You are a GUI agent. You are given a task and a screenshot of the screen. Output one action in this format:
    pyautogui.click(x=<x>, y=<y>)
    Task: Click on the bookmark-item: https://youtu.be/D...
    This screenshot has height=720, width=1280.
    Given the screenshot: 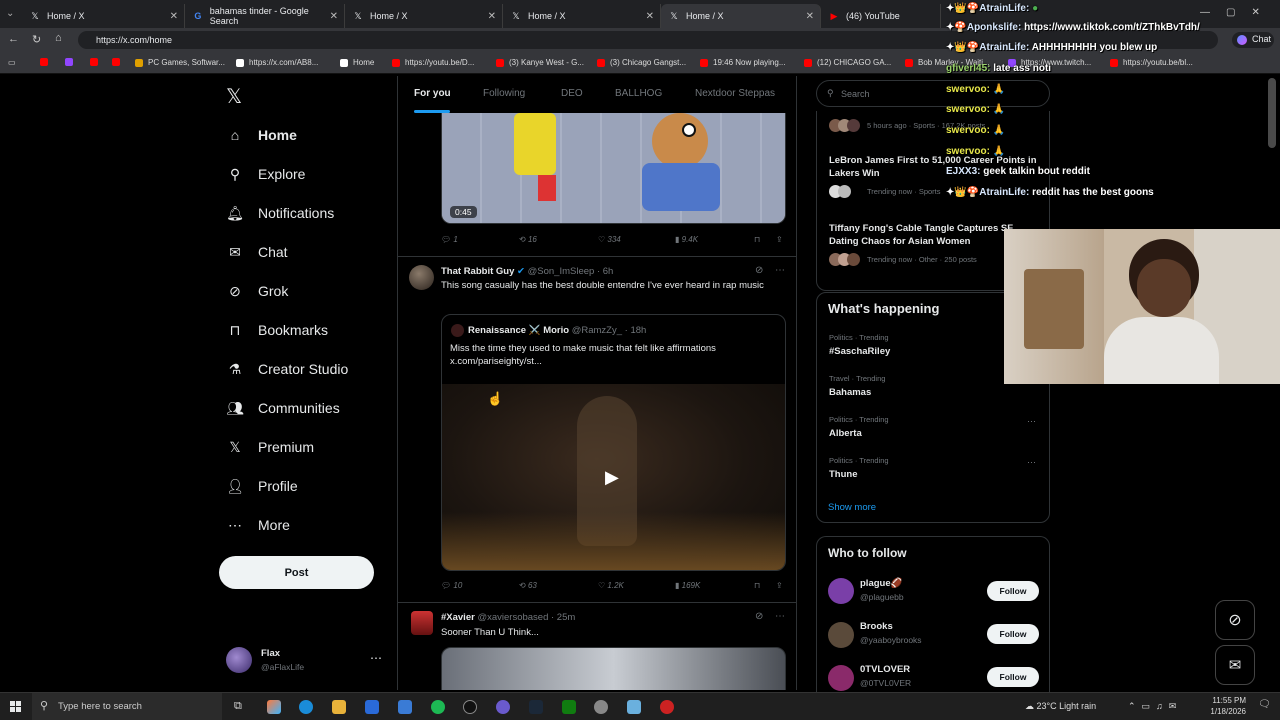 What is the action you would take?
    pyautogui.click(x=433, y=62)
    